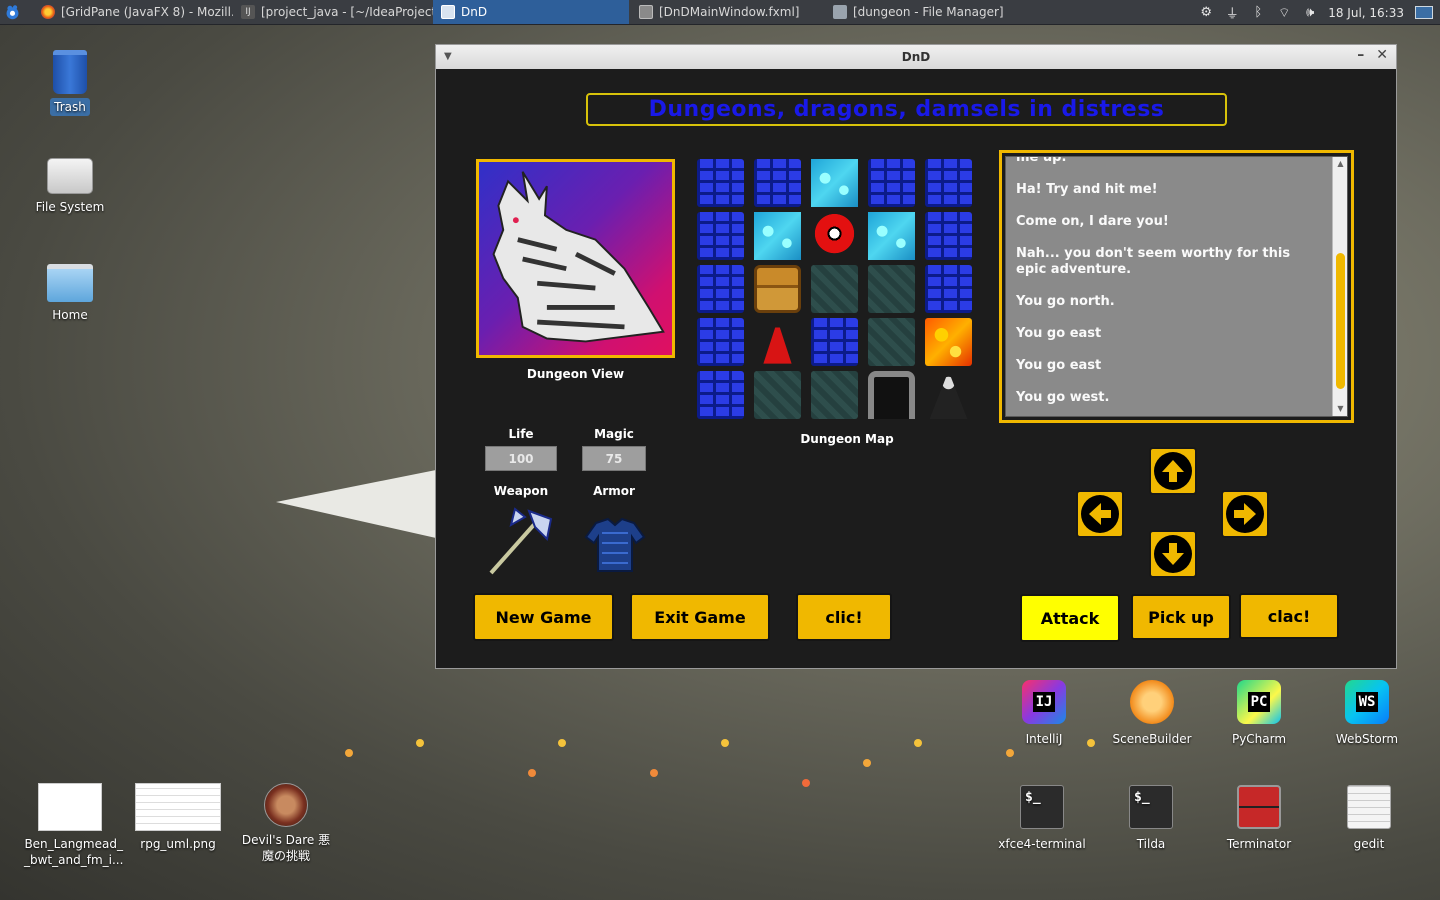 The image size is (1440, 900). What do you see at coordinates (1258, 13) in the screenshot?
I see `bluetooth-icon: ᛒ` at bounding box center [1258, 13].